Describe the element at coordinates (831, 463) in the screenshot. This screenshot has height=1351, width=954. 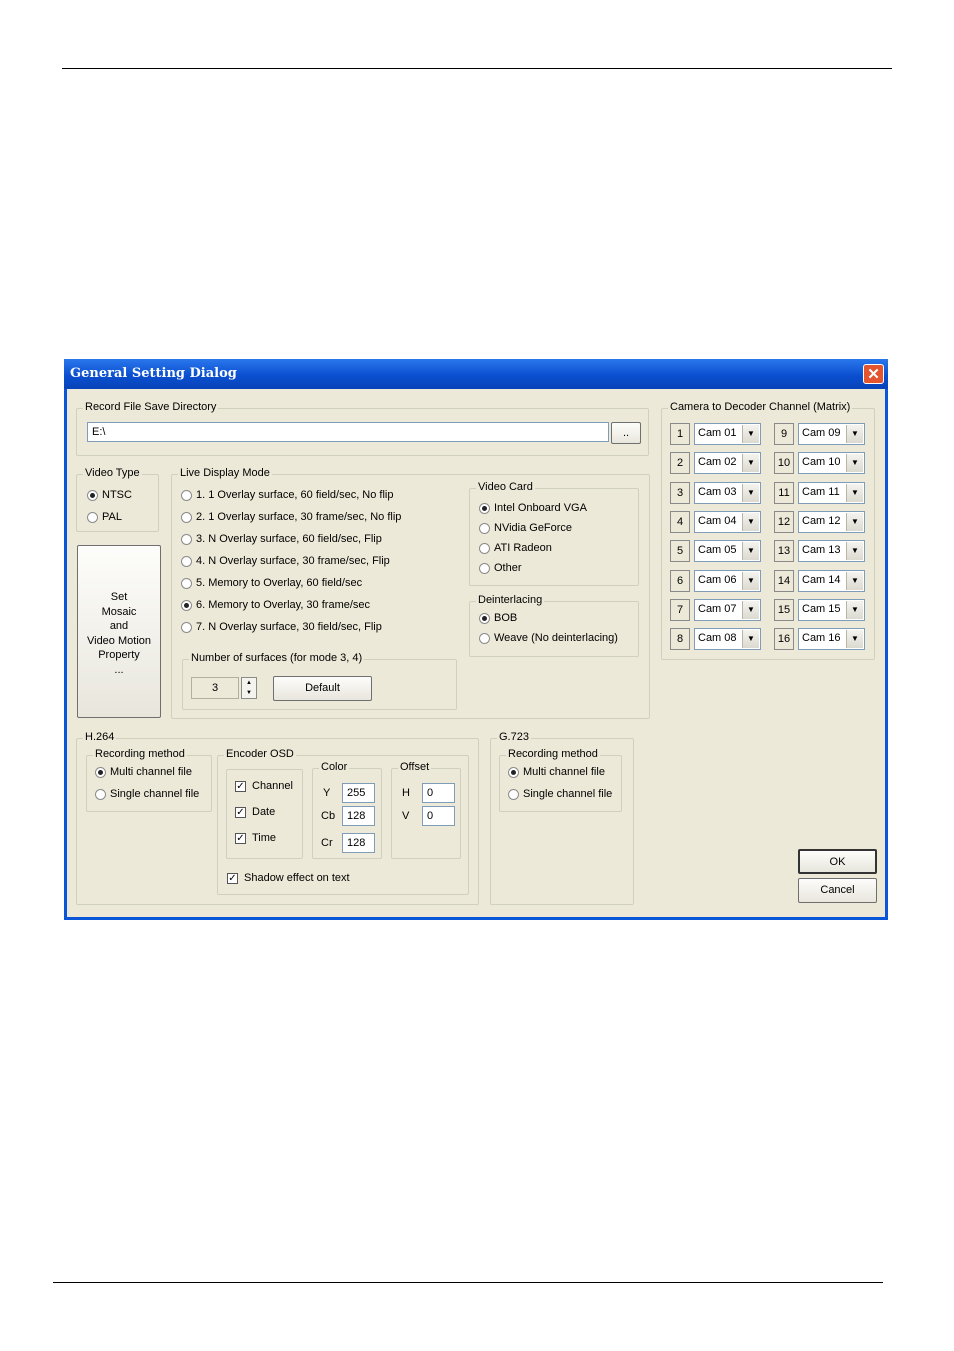
I see `matrix-right-camera-select-10: Cam 10 ▼` at that location.